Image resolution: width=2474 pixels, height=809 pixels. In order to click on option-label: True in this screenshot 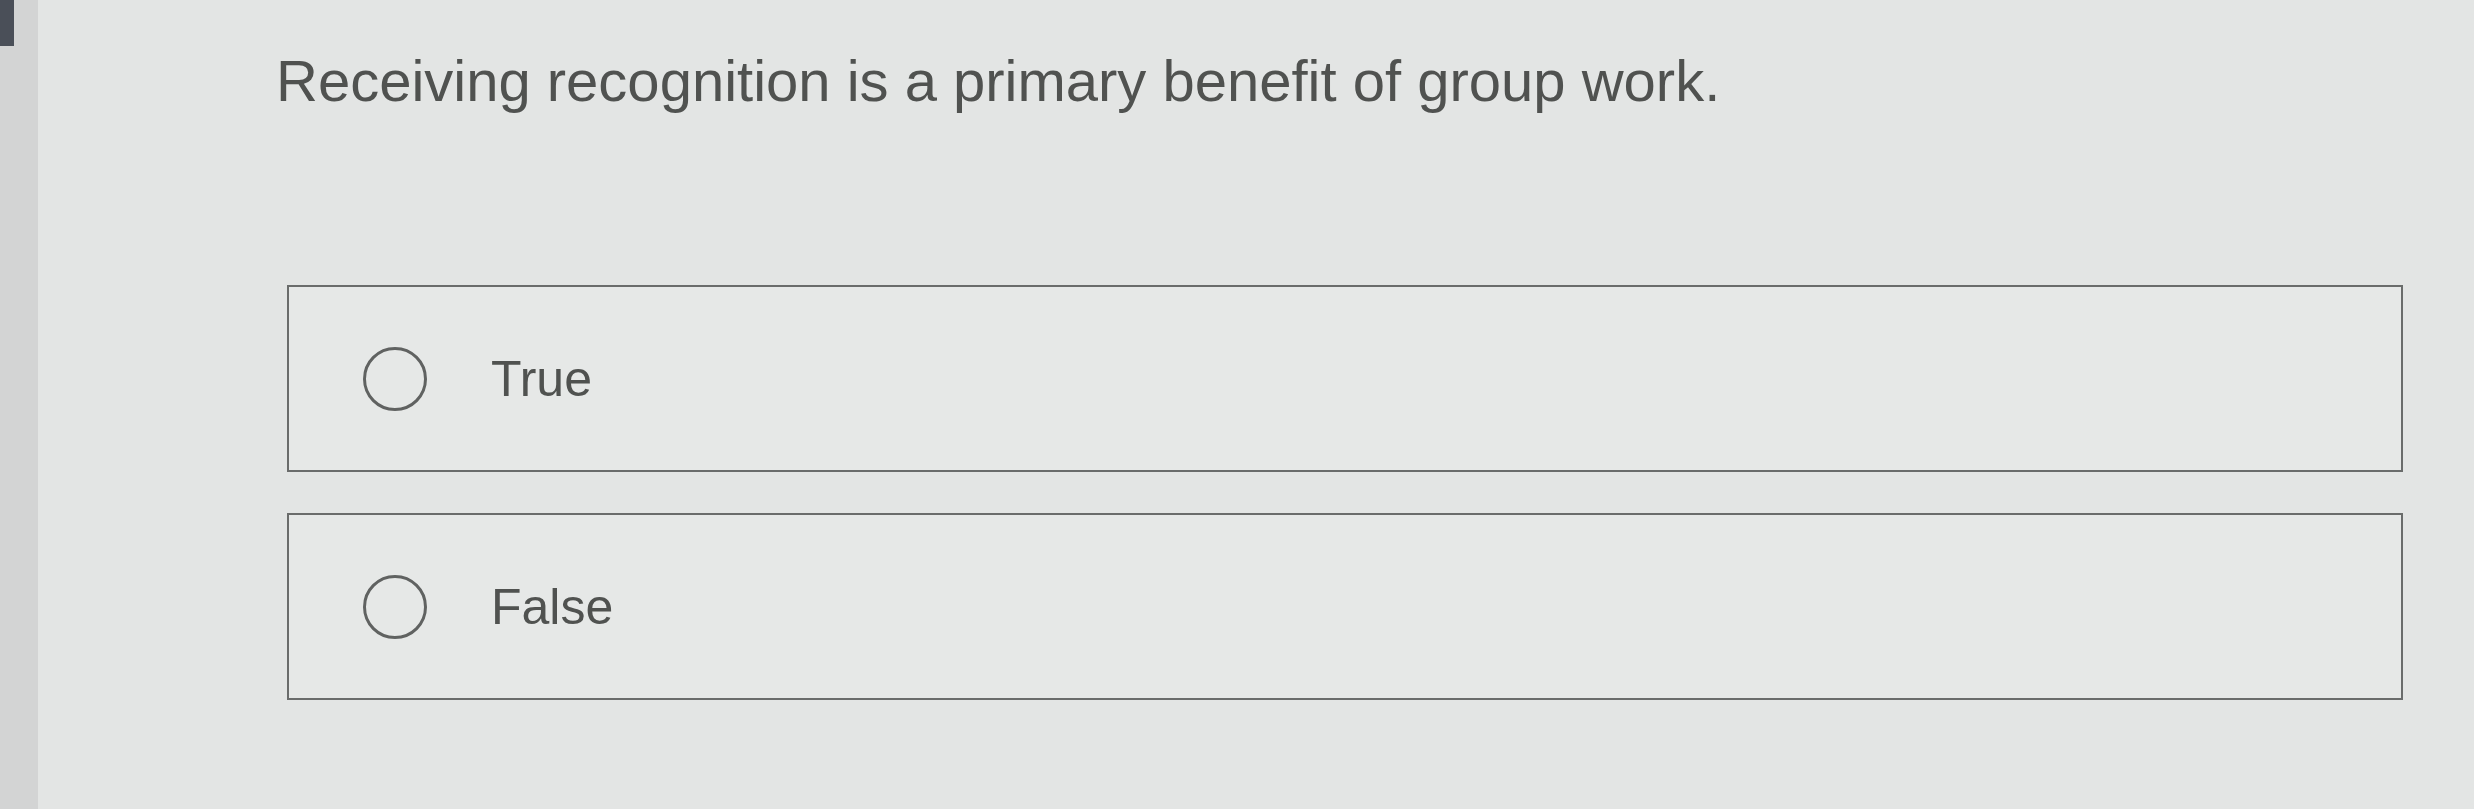, I will do `click(541, 379)`.